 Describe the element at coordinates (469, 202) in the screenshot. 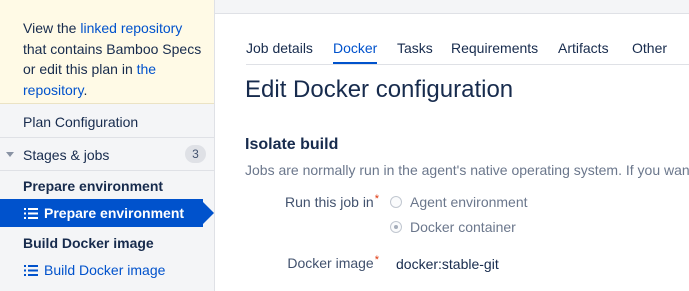

I see `radio-label: Agent environment` at that location.